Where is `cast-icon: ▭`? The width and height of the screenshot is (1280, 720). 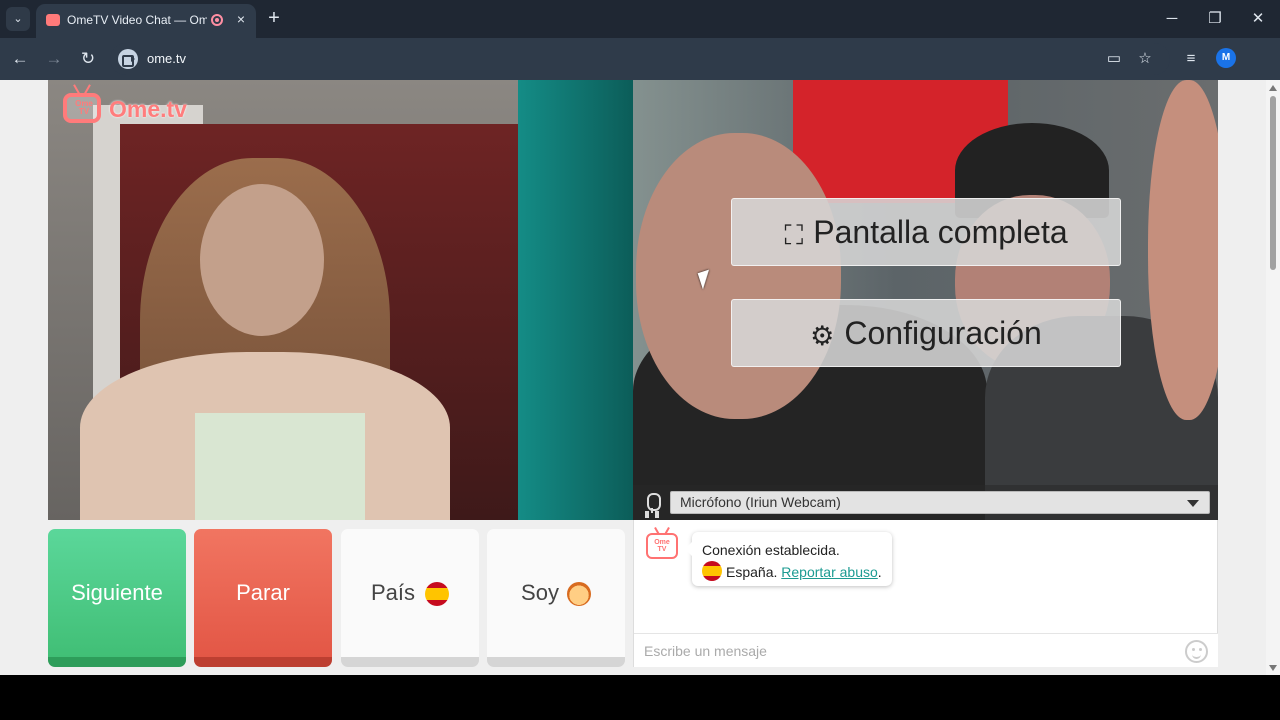 cast-icon: ▭ is located at coordinates (1114, 59).